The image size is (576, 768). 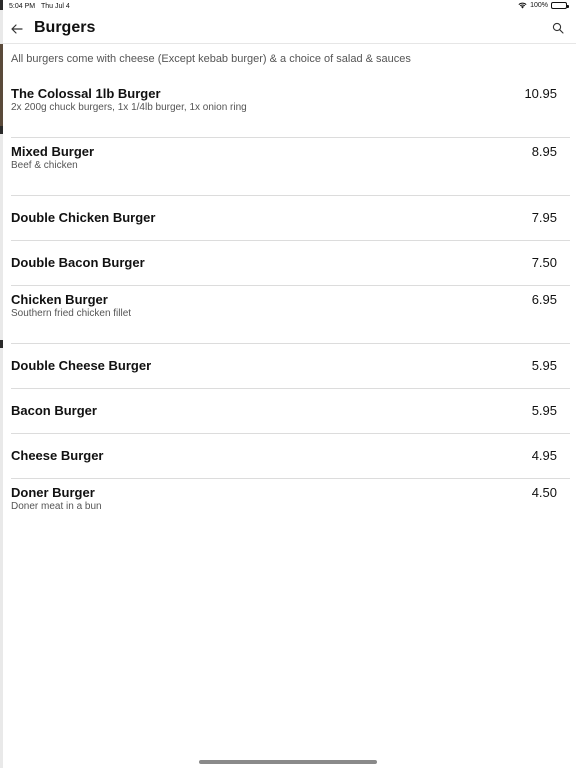 I want to click on status-date: Thu Jul 4, so click(x=55, y=6).